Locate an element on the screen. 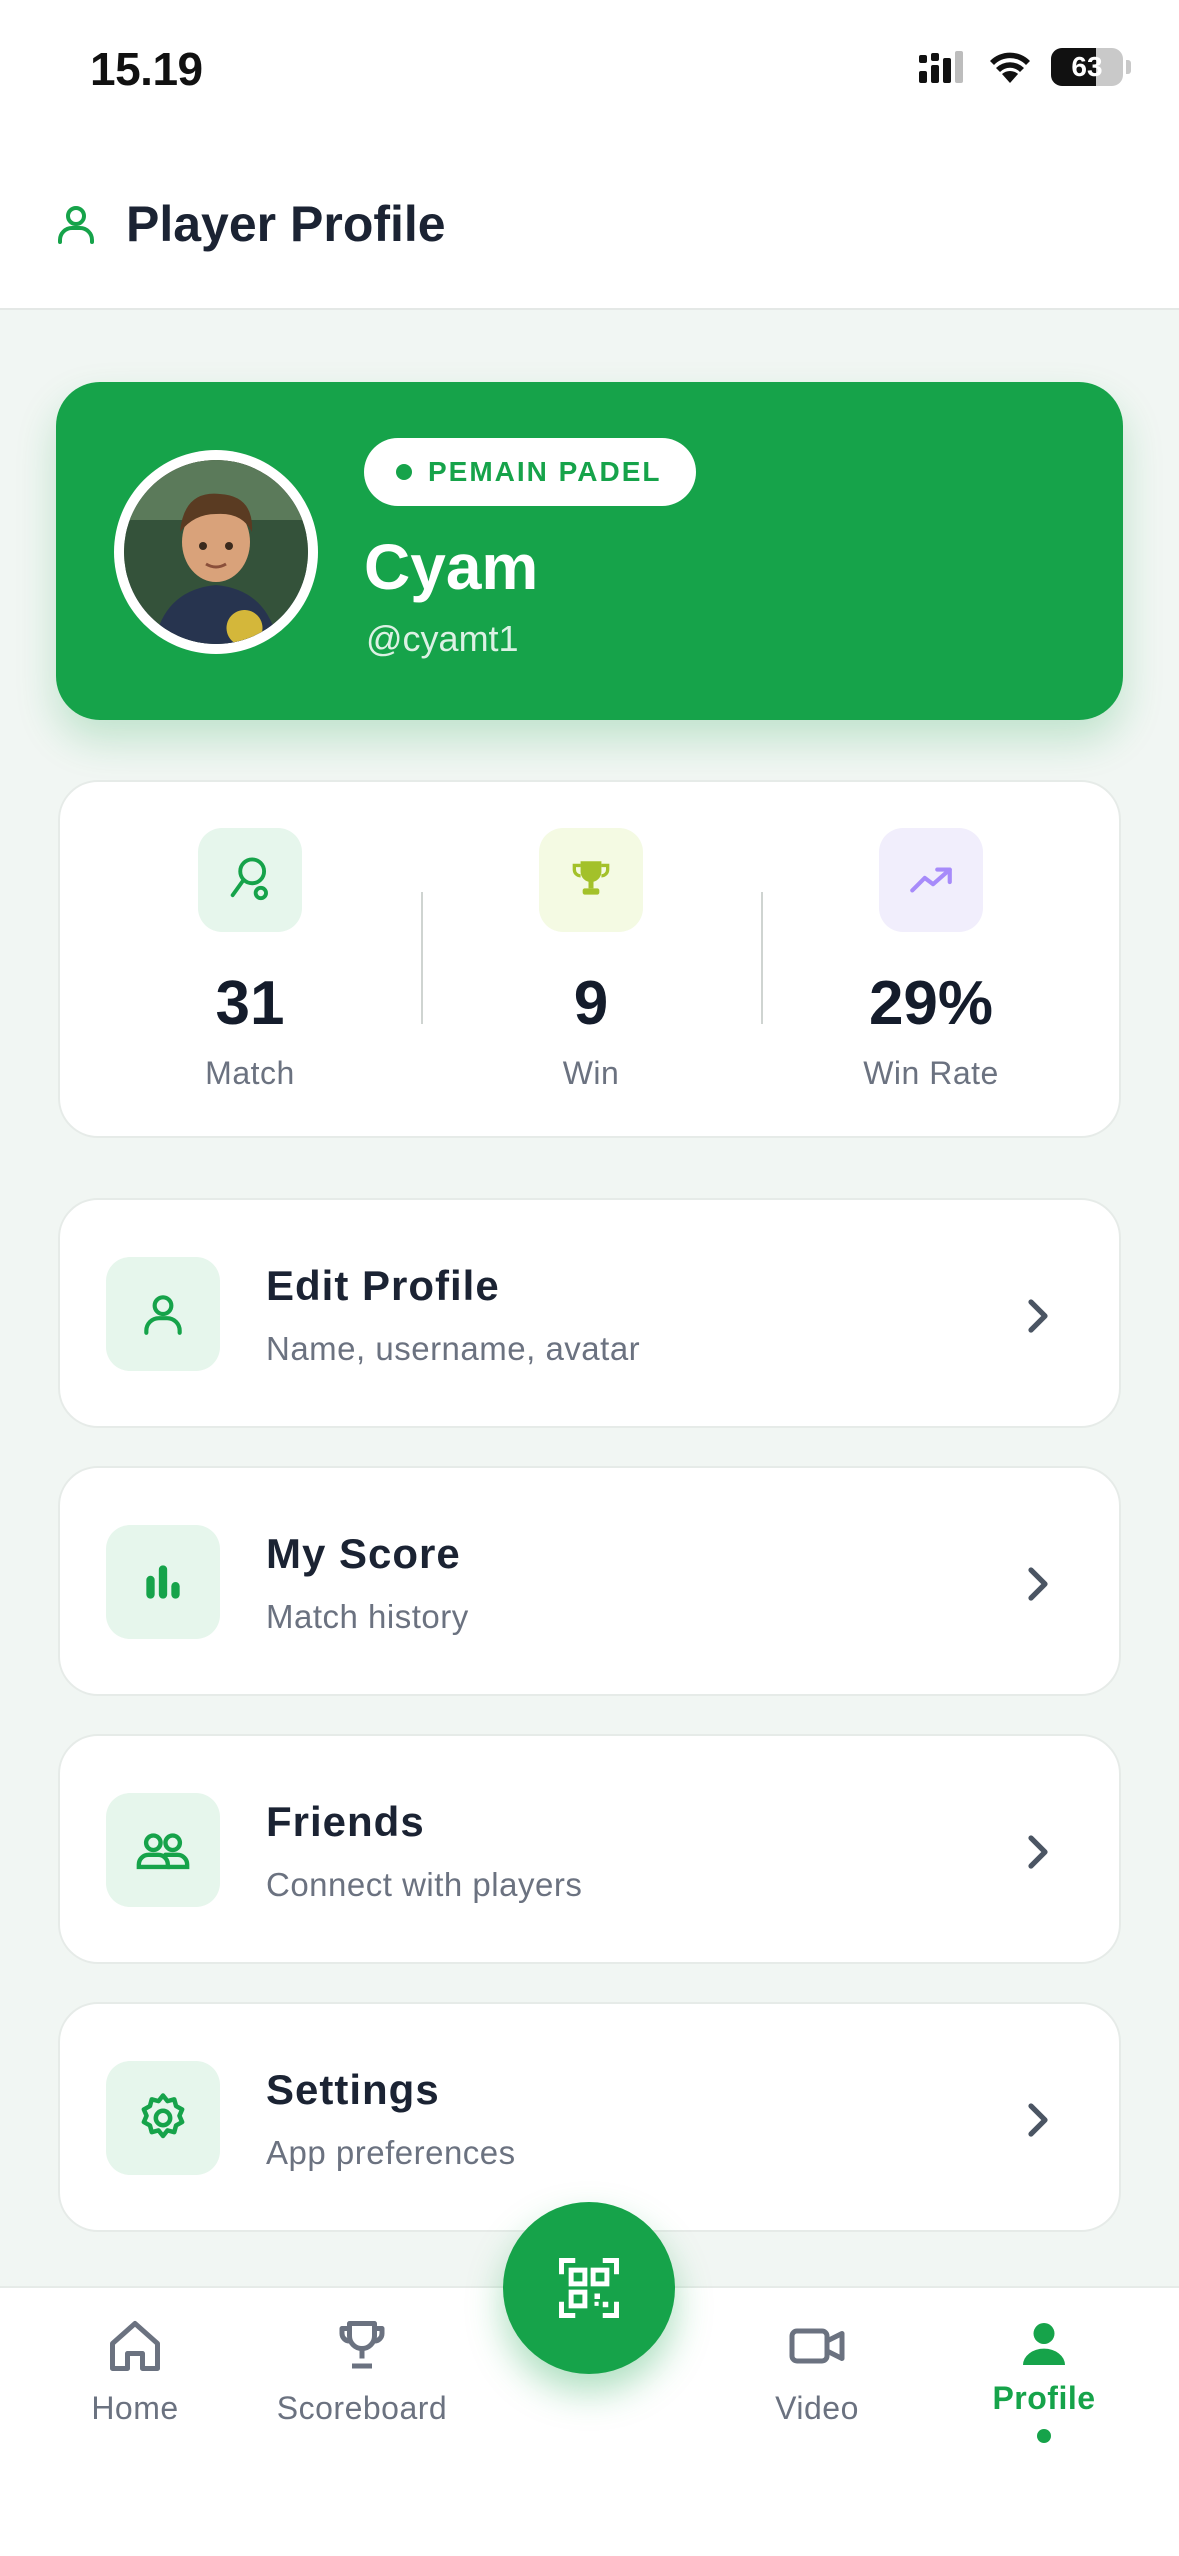 Image resolution: width=1179 pixels, height=2556 pixels. avatar-illustration is located at coordinates (216, 552).